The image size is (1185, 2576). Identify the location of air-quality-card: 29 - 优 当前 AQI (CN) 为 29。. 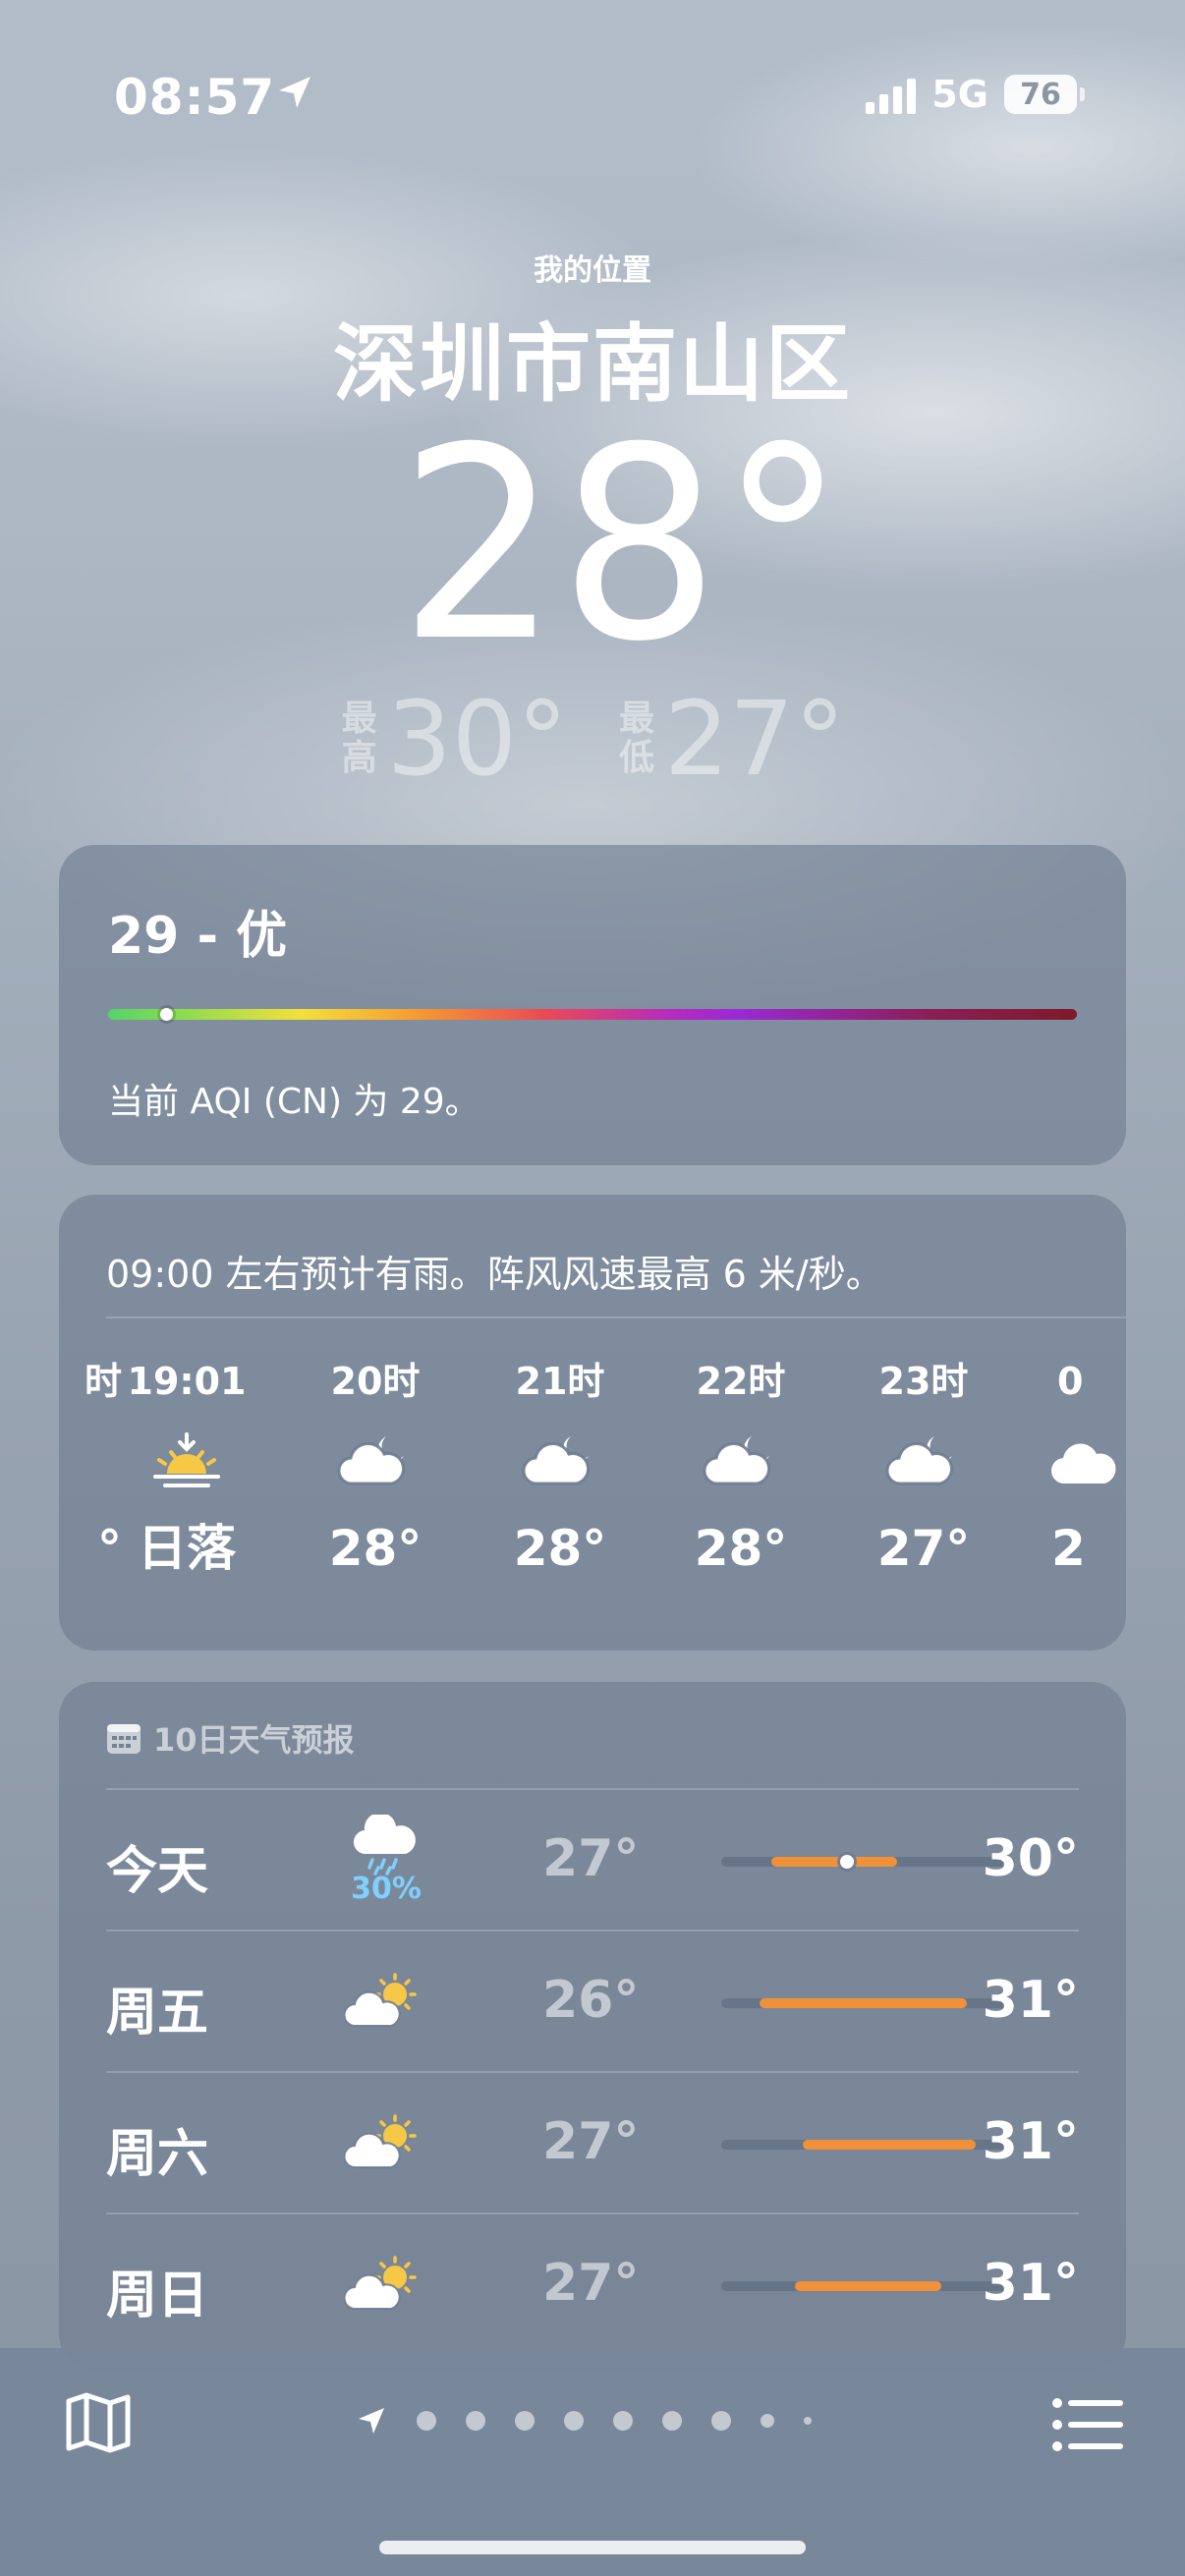
(592, 1005).